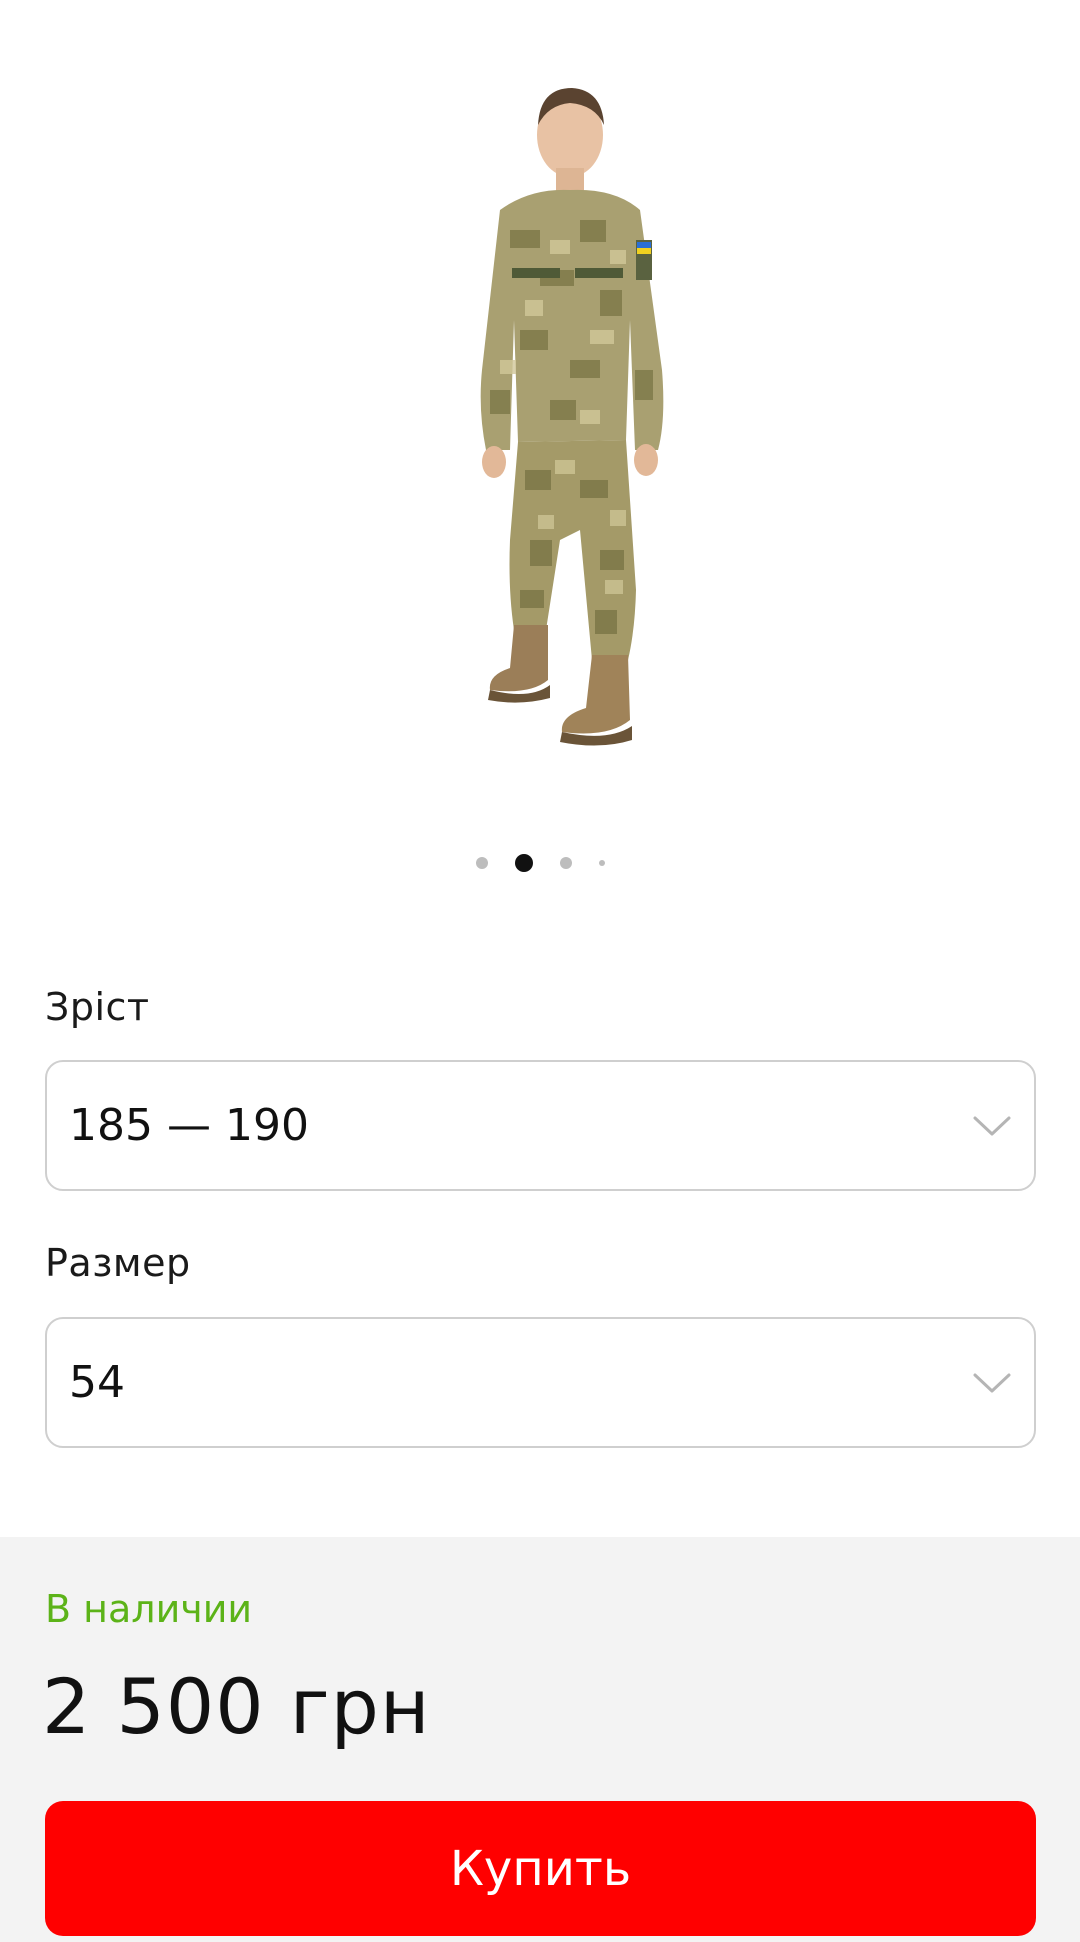 Image resolution: width=1080 pixels, height=1942 pixels. What do you see at coordinates (580, 450) in the screenshot?
I see `product-image` at bounding box center [580, 450].